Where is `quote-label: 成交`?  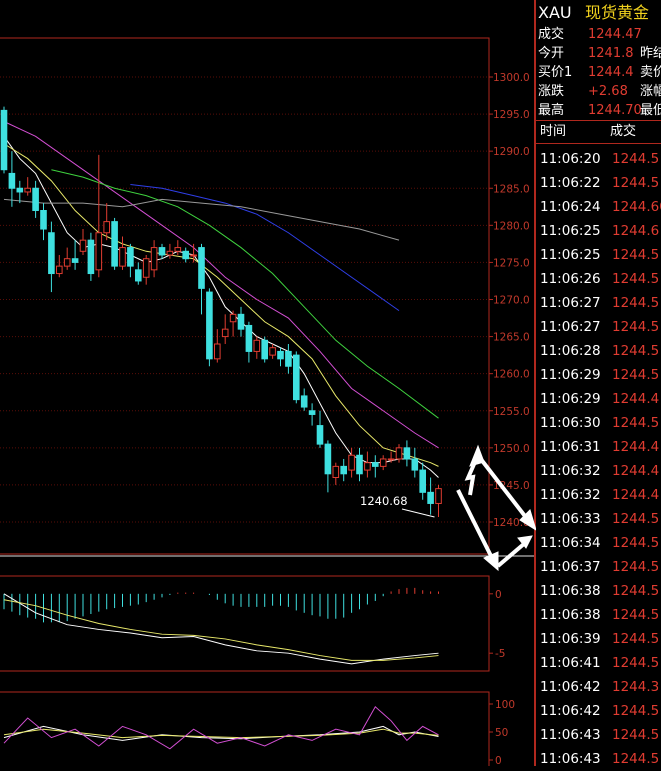 quote-label: 成交 is located at coordinates (551, 34).